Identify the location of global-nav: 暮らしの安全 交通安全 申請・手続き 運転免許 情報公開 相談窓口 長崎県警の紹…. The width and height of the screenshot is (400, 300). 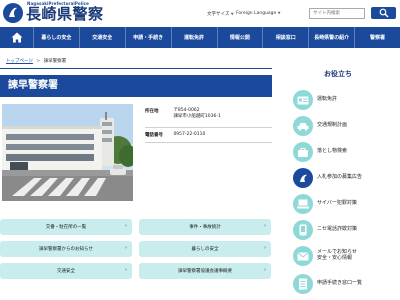
(200, 37).